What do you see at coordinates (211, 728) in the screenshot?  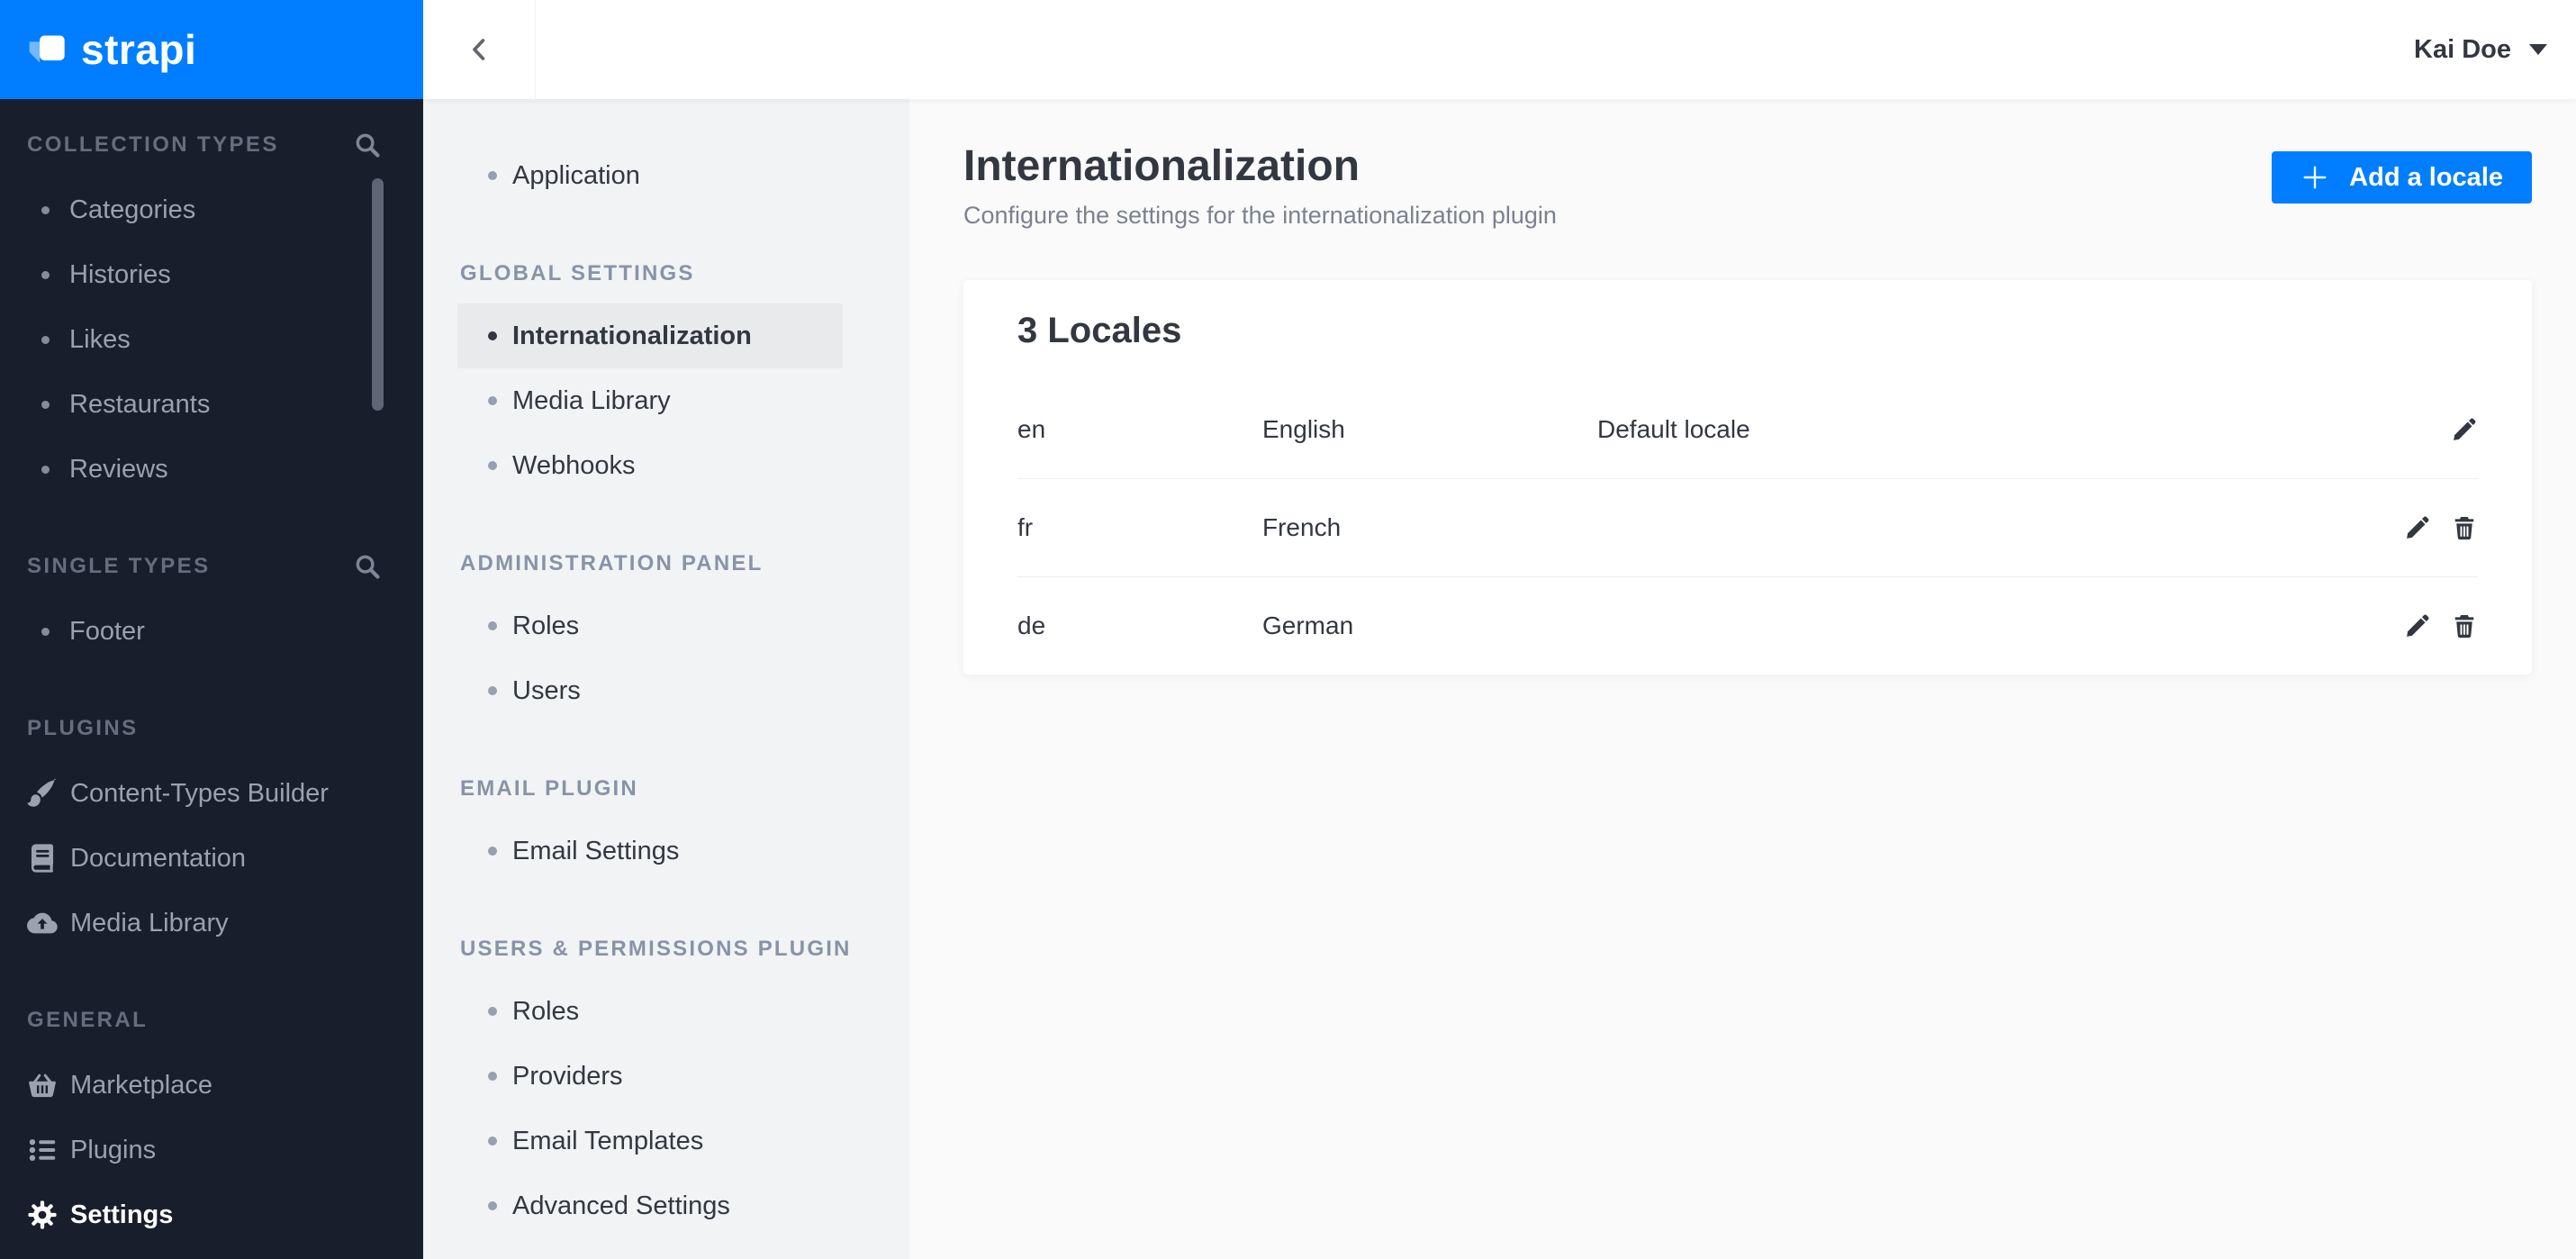 I see `sidebar-section-header: Plugins` at bounding box center [211, 728].